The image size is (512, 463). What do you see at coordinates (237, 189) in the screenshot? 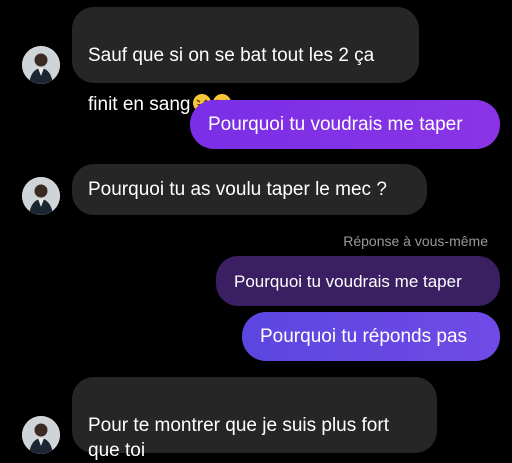
I see `message-text: Pourquoi tu as voulu taper le mec ?` at bounding box center [237, 189].